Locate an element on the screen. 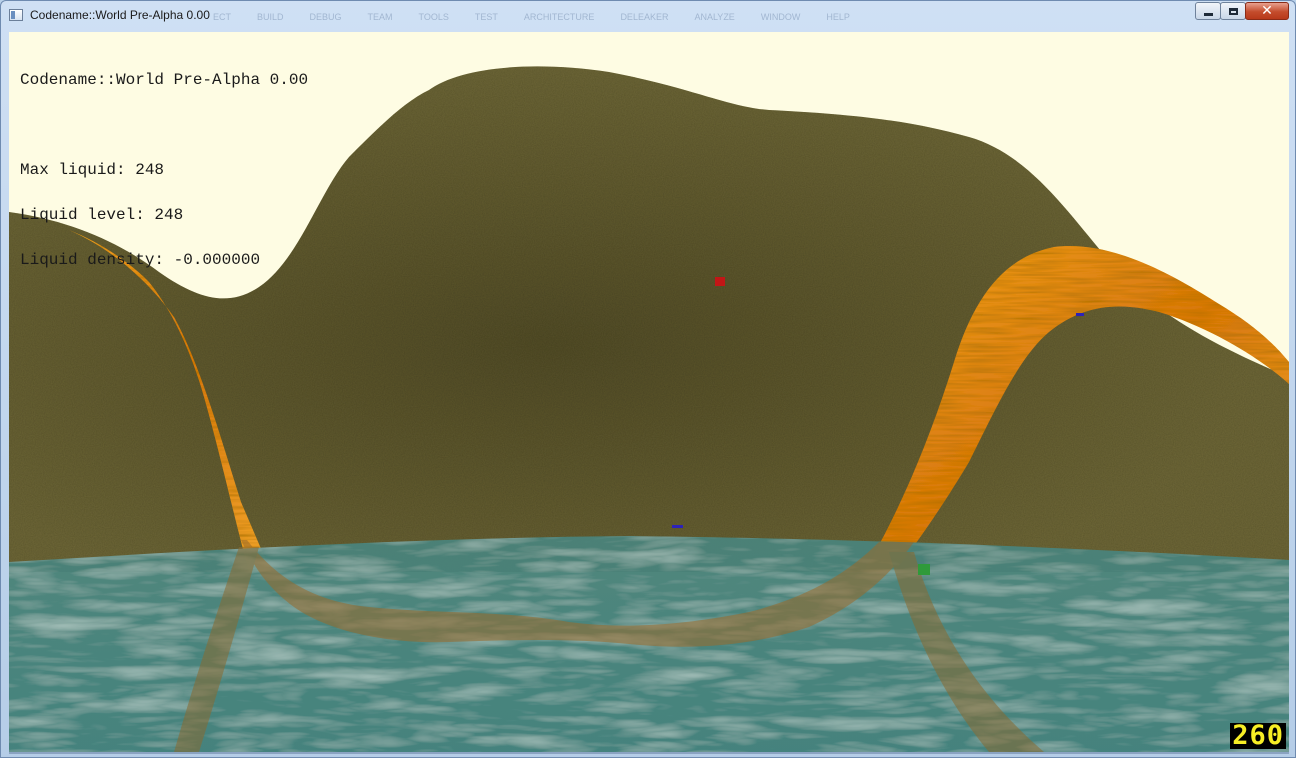 The width and height of the screenshot is (1296, 758). close-icon: ✕ is located at coordinates (1267, 11).